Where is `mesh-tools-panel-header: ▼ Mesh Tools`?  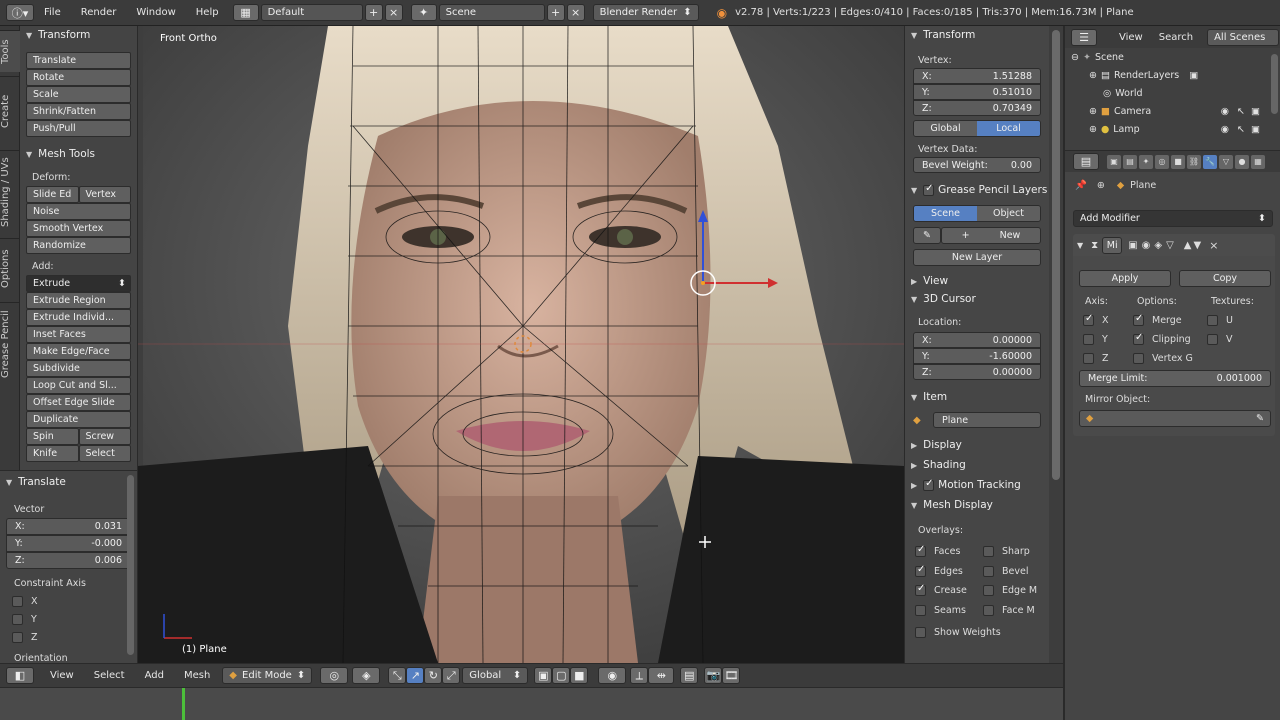 mesh-tools-panel-header: ▼ Mesh Tools is located at coordinates (78, 154).